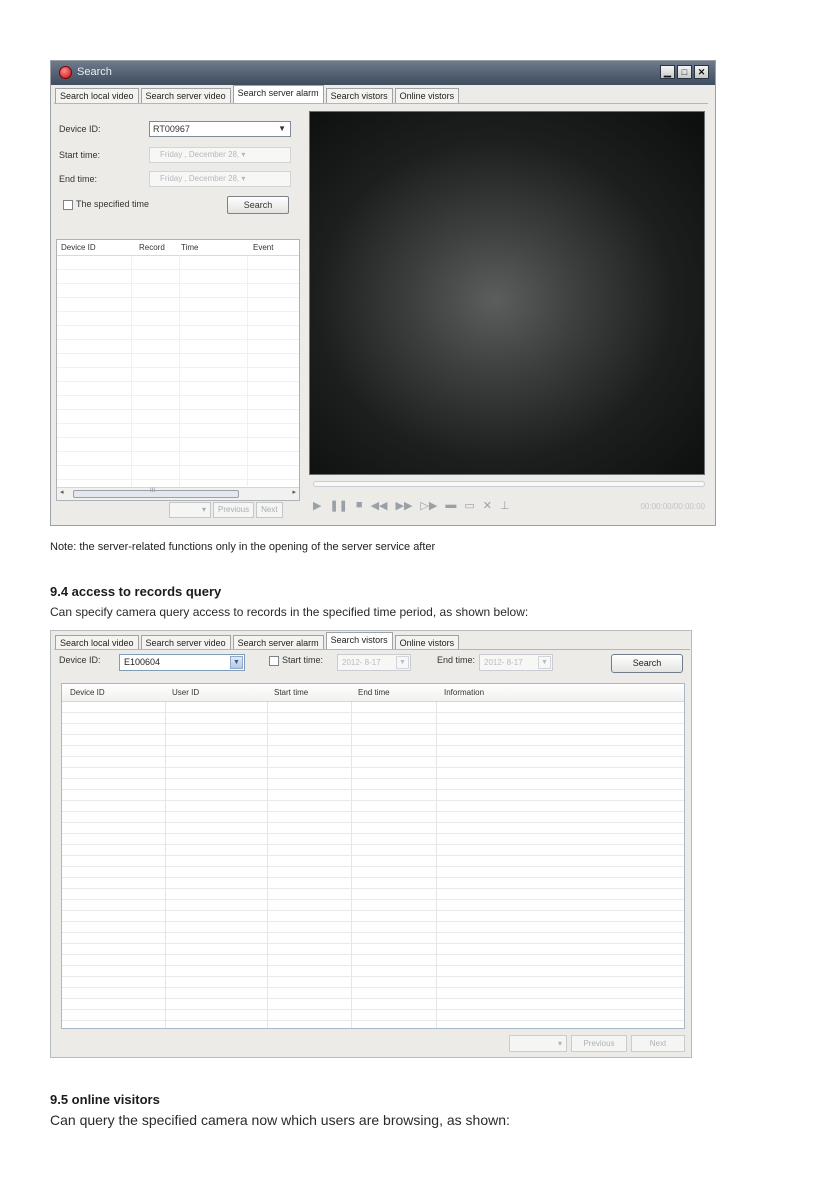 This screenshot has width=840, height=1190. I want to click on column-event: Event, so click(263, 247).